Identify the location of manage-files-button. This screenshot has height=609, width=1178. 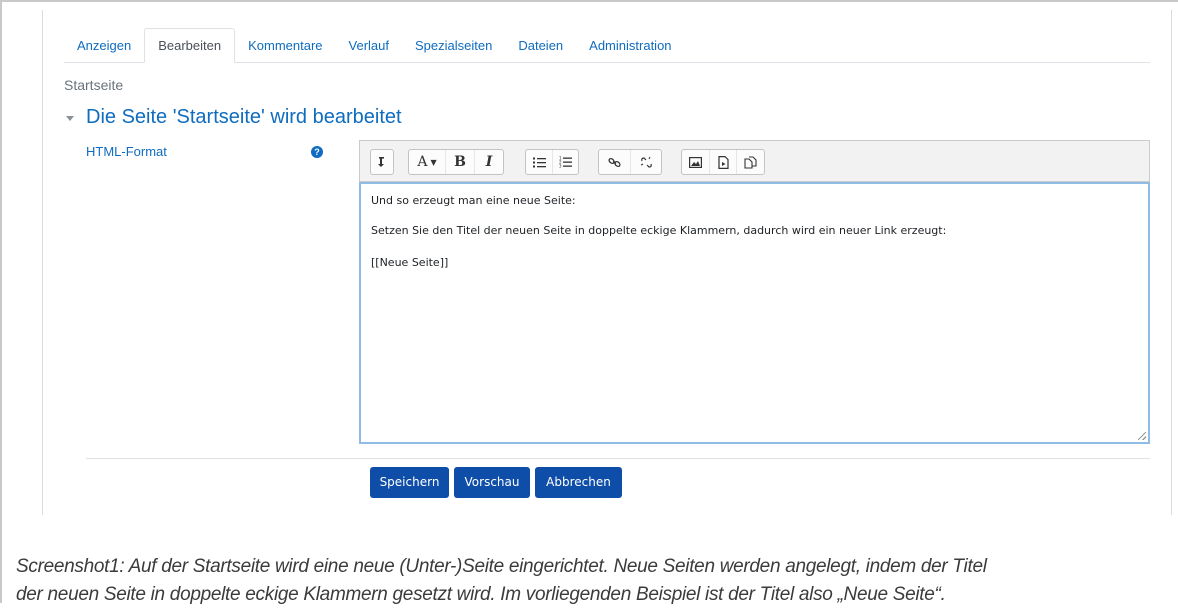
(749, 162).